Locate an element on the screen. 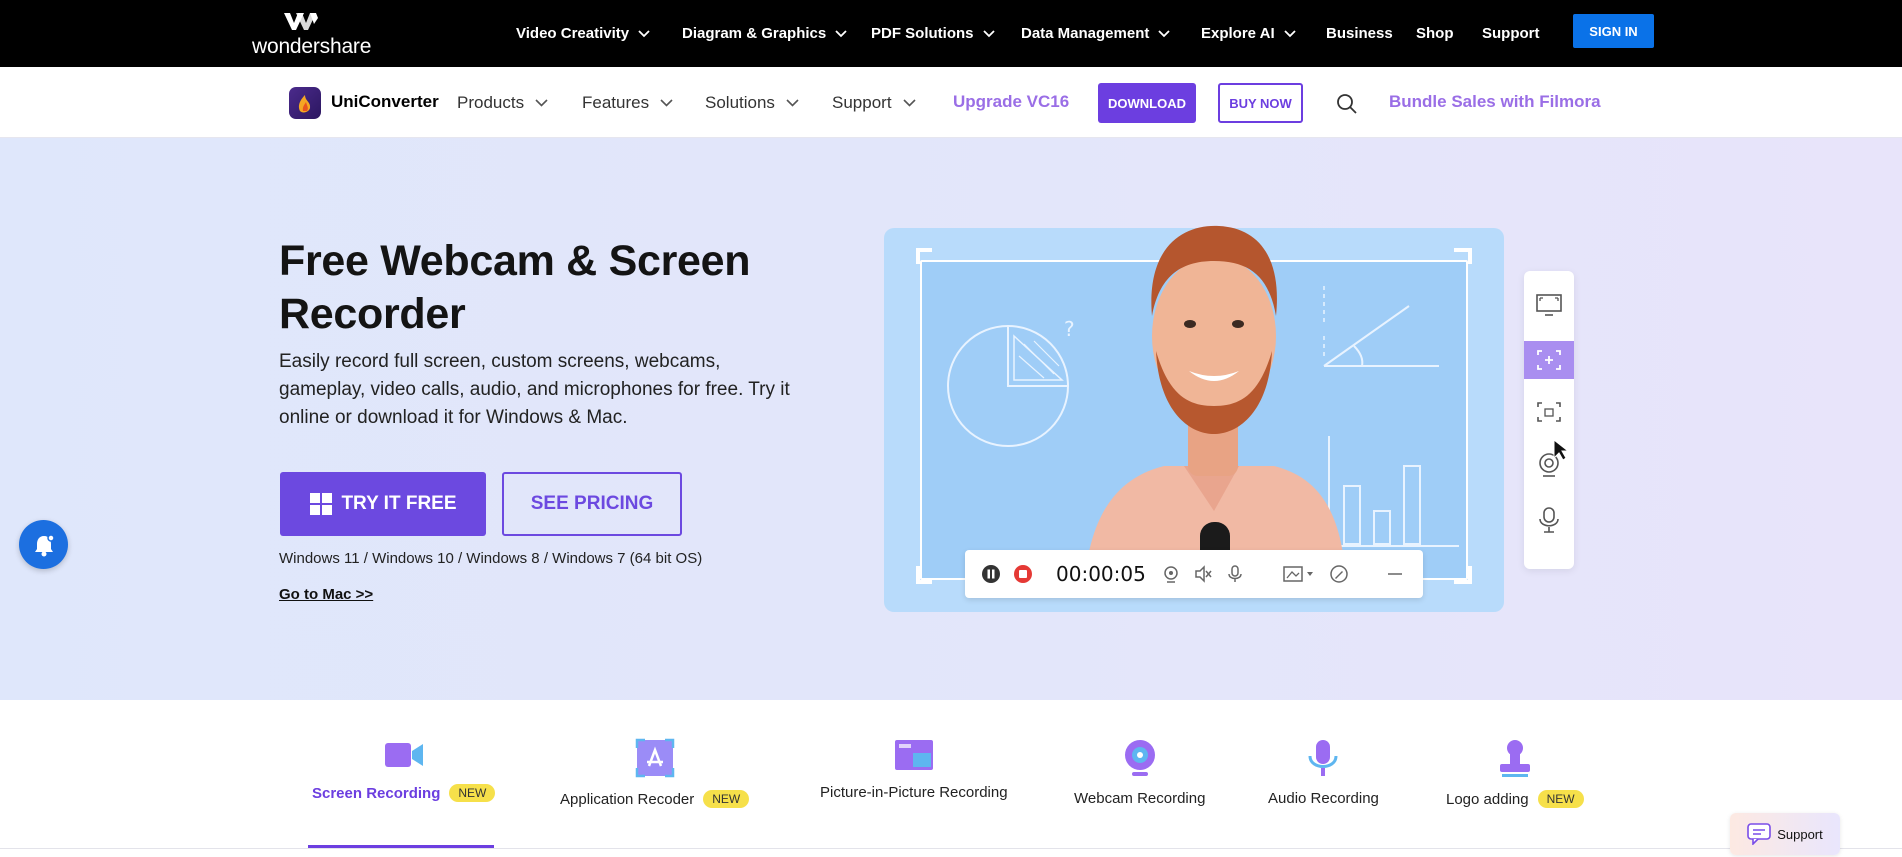 The image size is (1902, 857). download-button: DOWNLOAD is located at coordinates (1147, 103).